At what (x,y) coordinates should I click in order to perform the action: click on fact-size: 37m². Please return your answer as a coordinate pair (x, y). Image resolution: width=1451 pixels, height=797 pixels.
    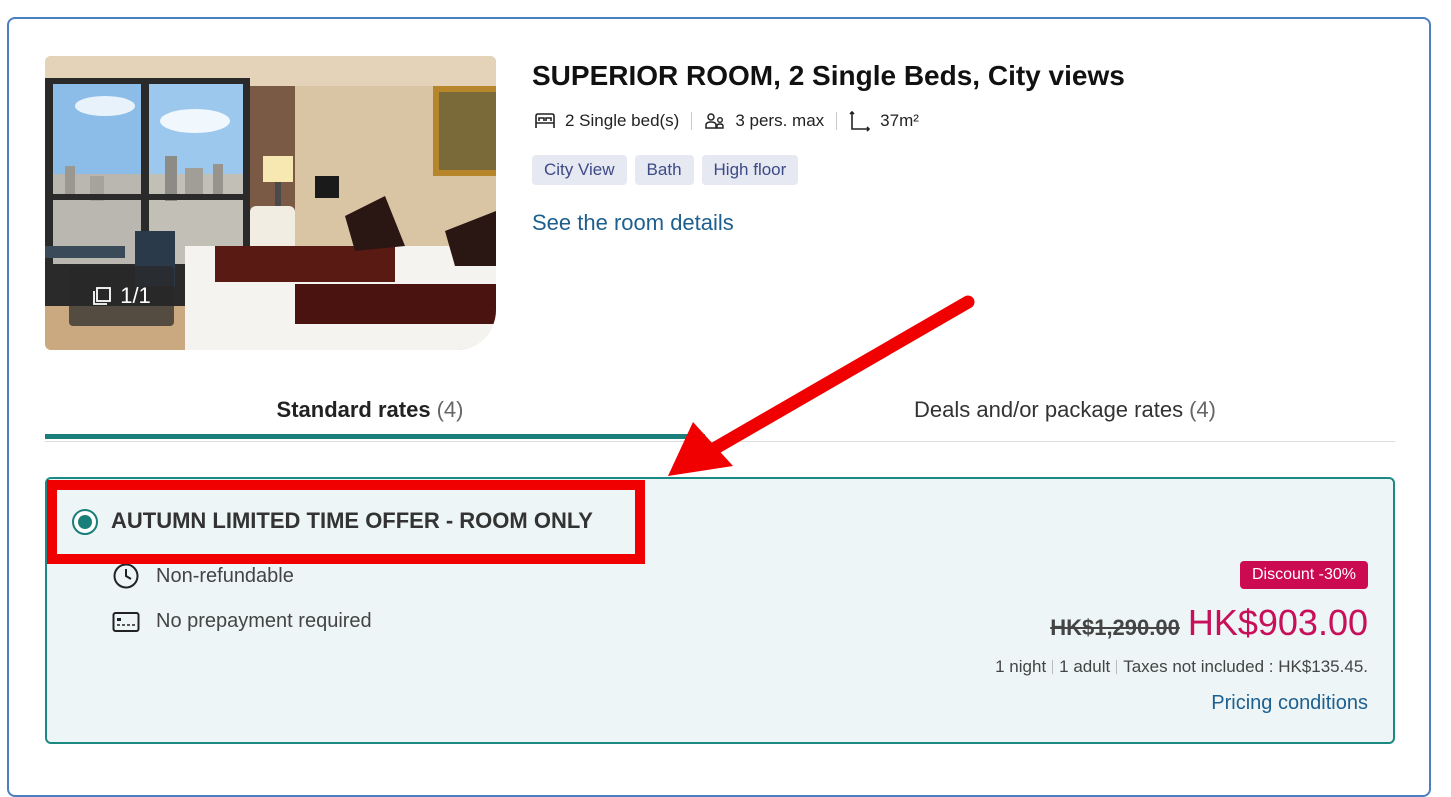
    Looking at the image, I should click on (884, 121).